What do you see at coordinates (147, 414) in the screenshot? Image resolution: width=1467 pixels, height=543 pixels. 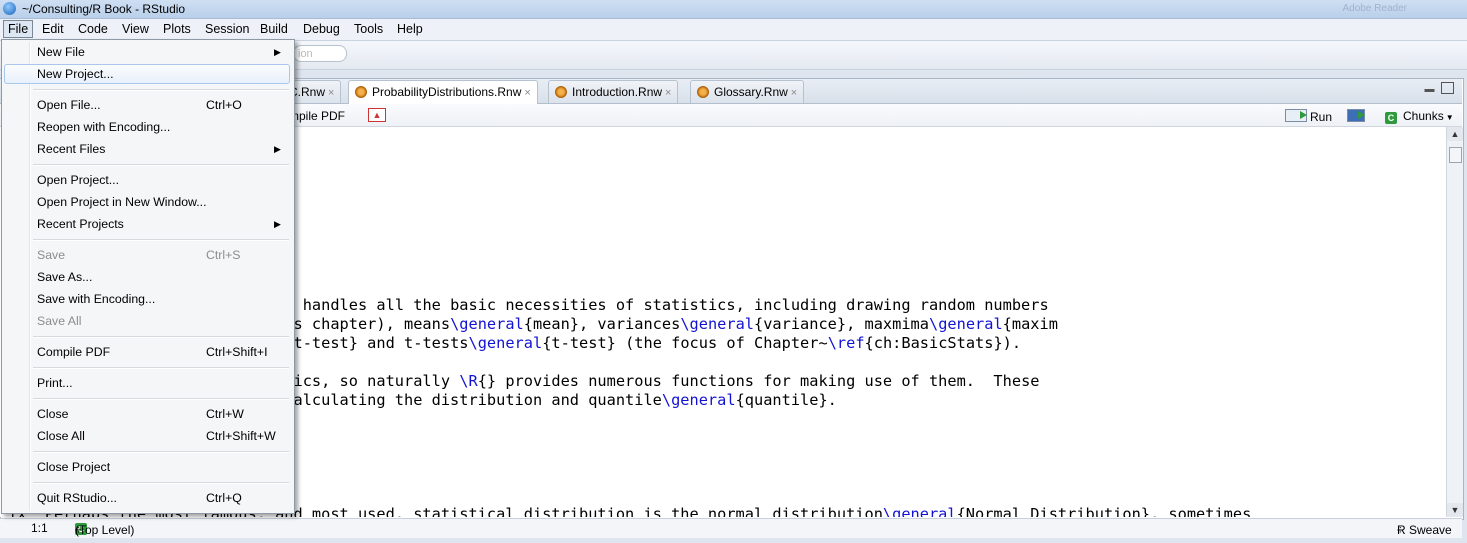 I see `menu-item-close: Close Ctrl+W` at bounding box center [147, 414].